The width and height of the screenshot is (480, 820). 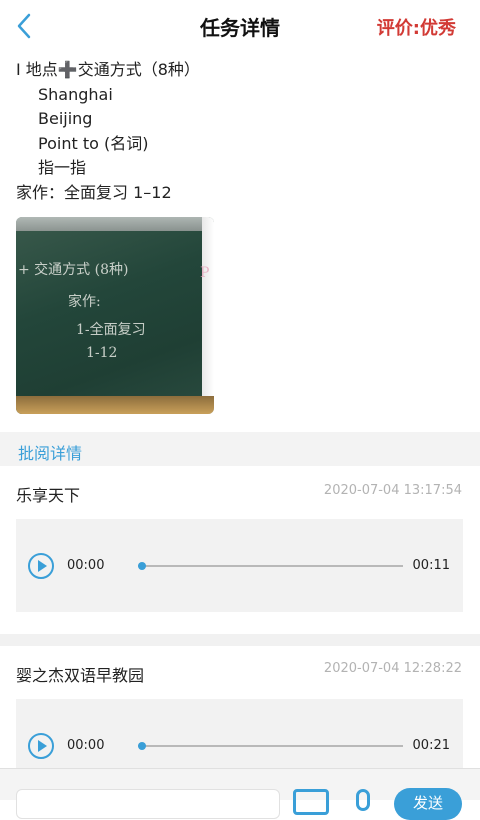 What do you see at coordinates (80, 675) in the screenshot?
I see `reviewer-name: 婴之杰双语早教园` at bounding box center [80, 675].